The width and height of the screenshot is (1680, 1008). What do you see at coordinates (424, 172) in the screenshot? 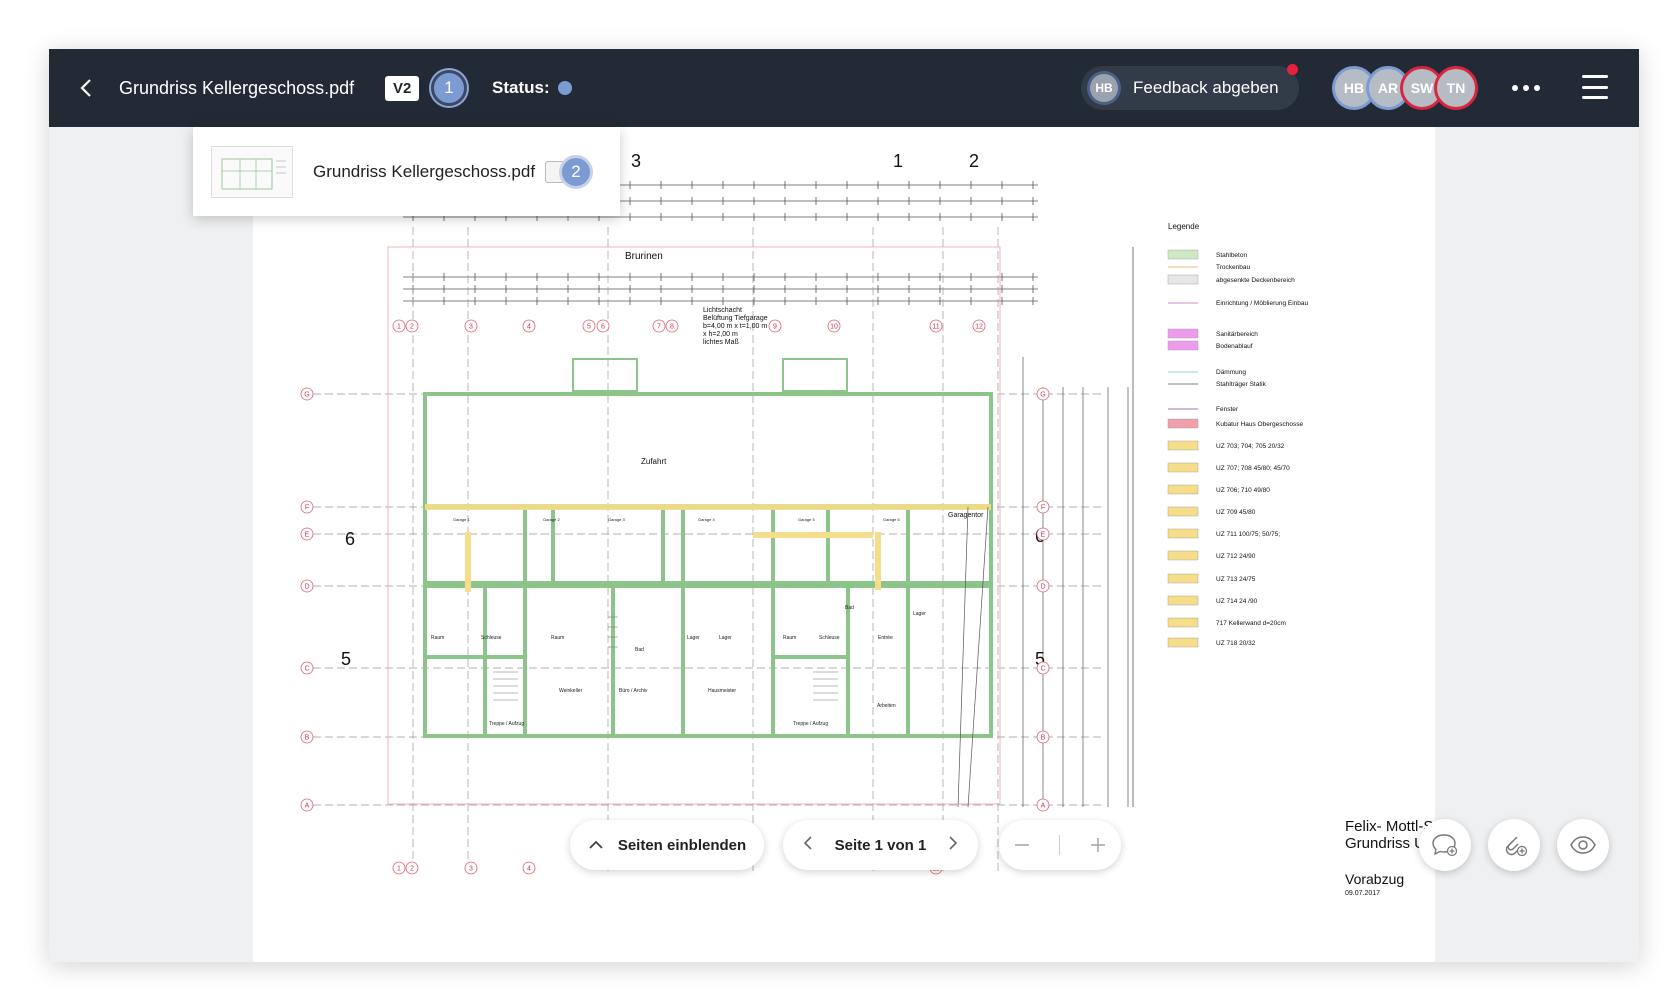
I see `version-document-title: Grundriss Kellergeschoss.pdf` at bounding box center [424, 172].